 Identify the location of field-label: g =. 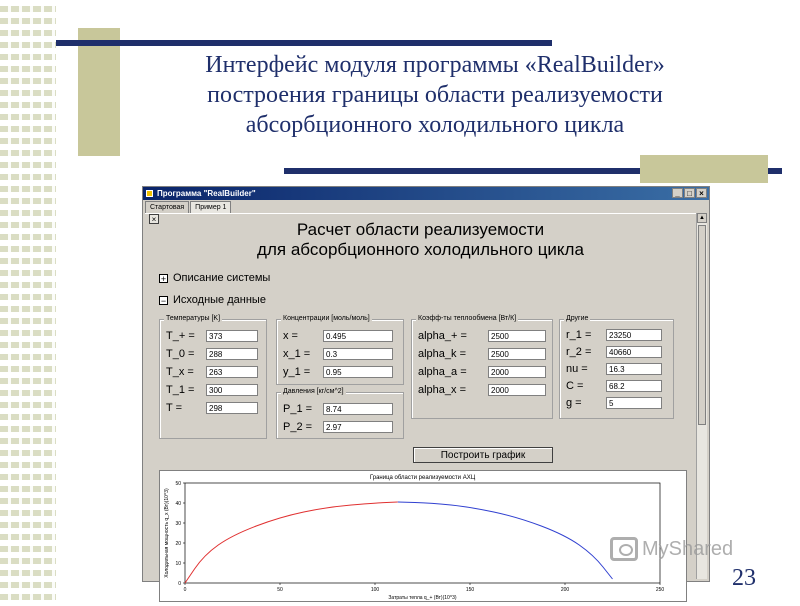
(574, 403).